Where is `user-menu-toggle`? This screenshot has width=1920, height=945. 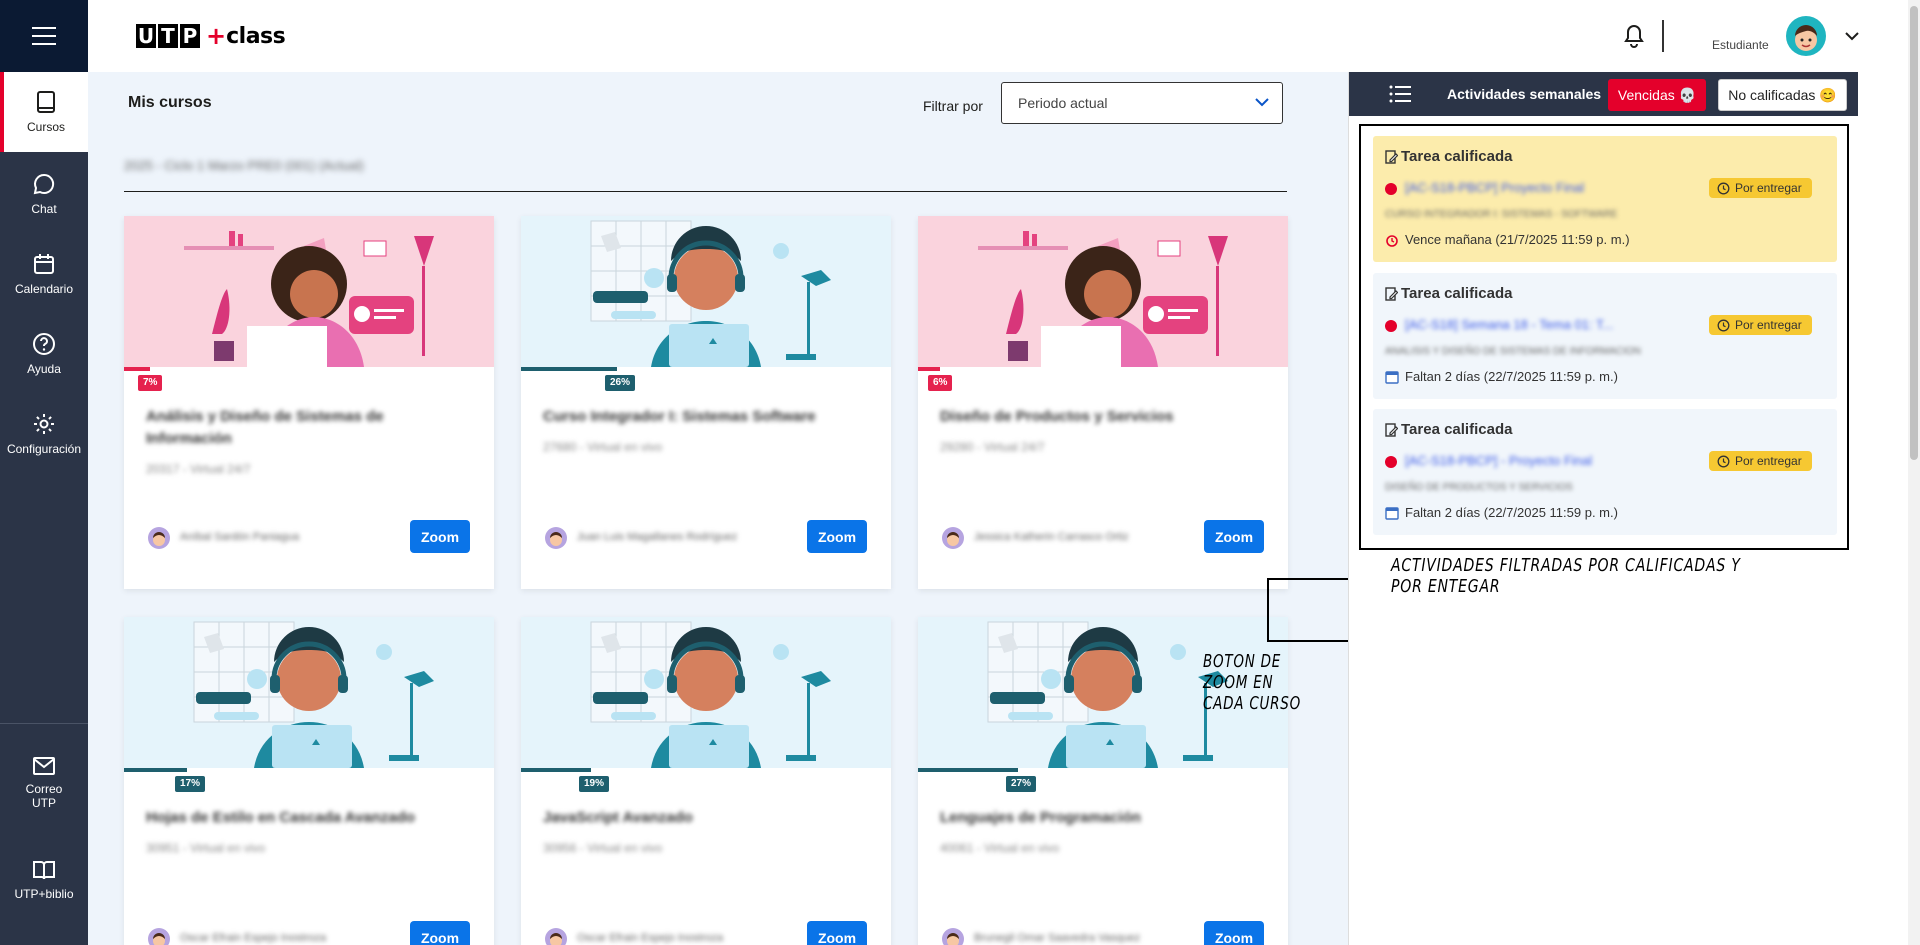
user-menu-toggle is located at coordinates (1852, 37).